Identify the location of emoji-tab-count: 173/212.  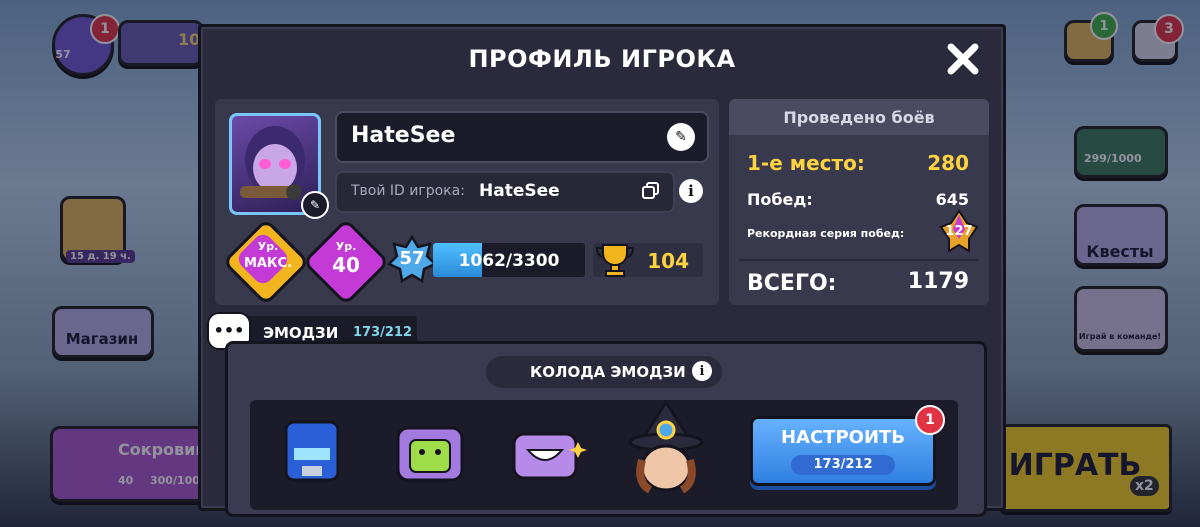
(383, 332).